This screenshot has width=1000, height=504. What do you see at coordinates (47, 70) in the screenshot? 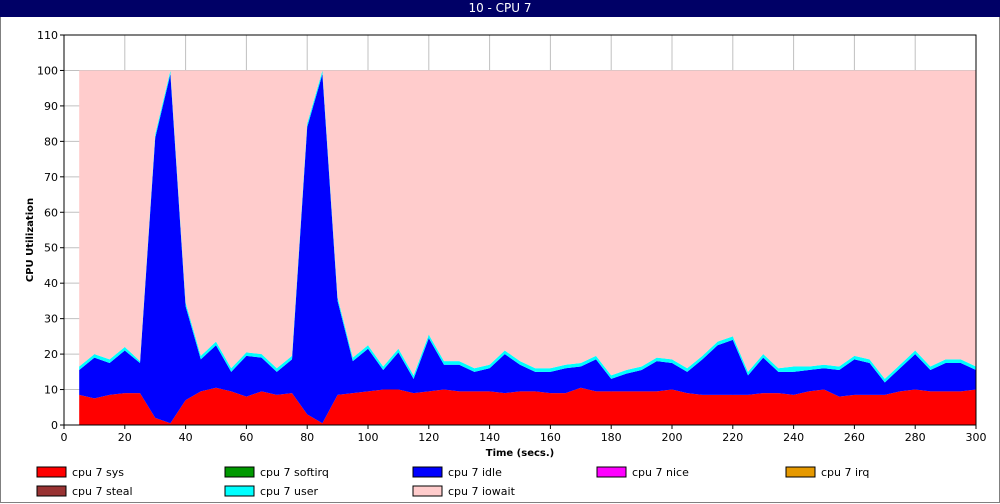
I see `y-tick-label: 100` at bounding box center [47, 70].